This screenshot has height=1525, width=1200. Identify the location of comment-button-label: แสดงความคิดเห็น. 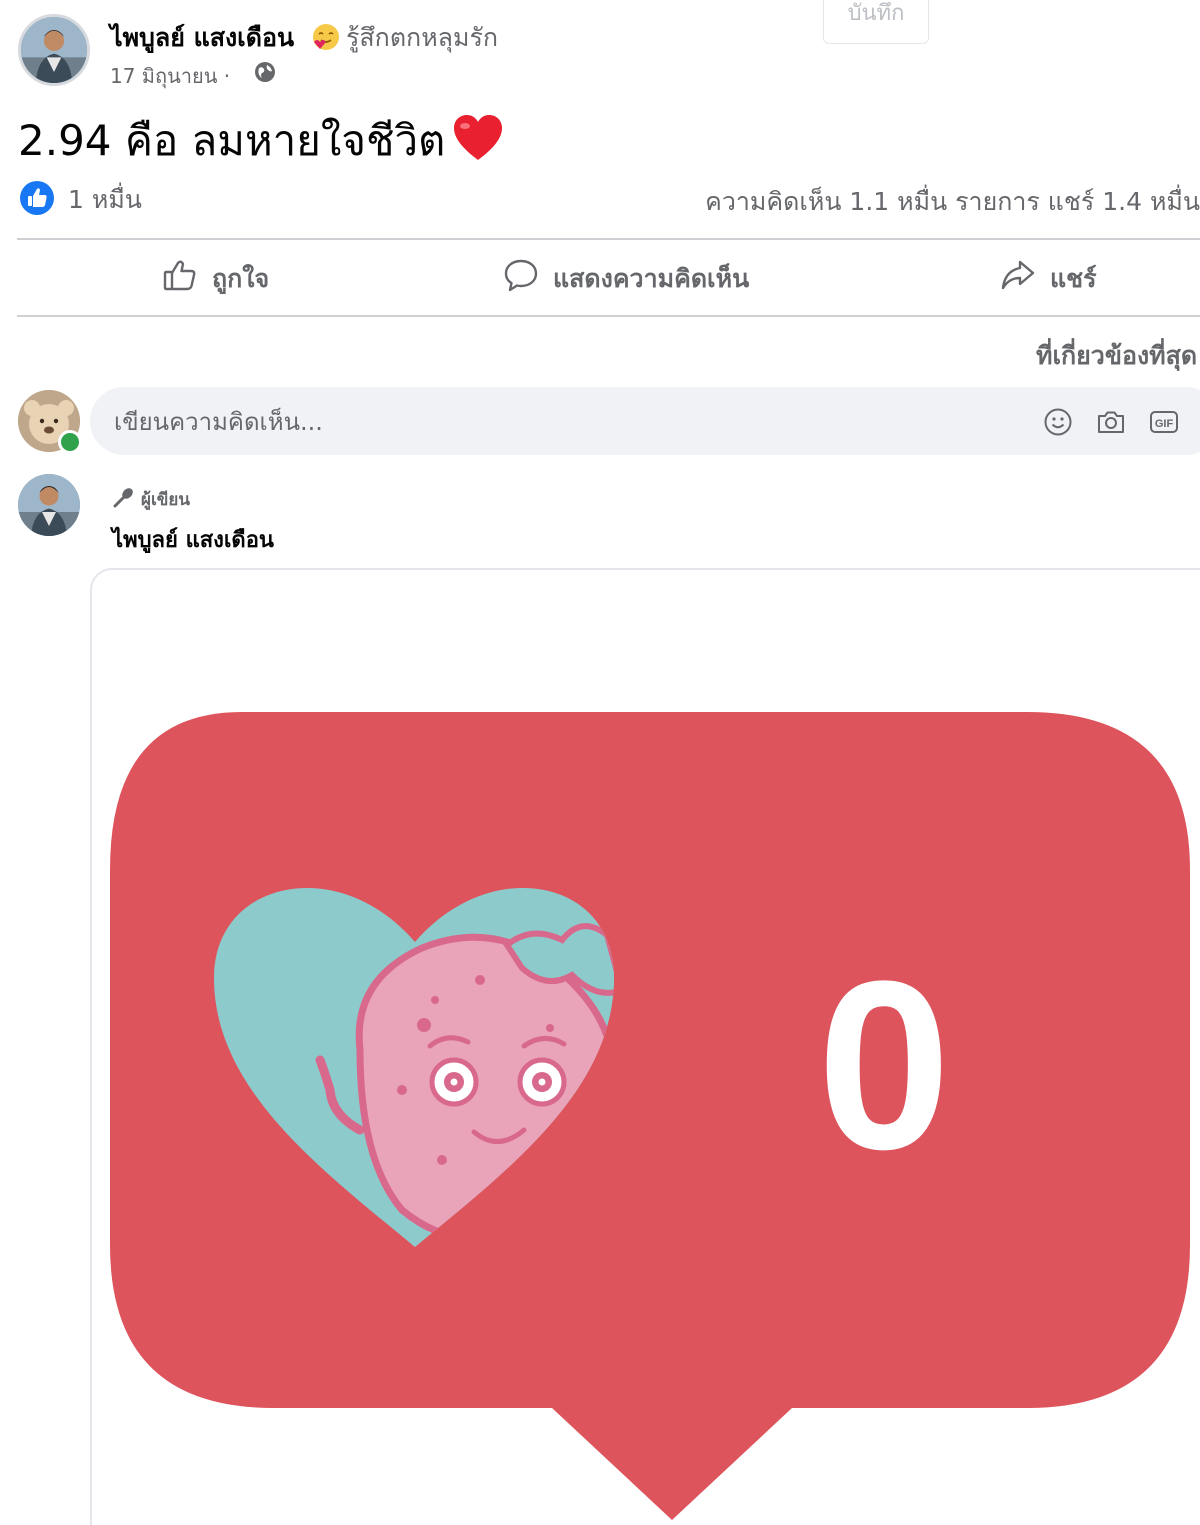
(651, 278).